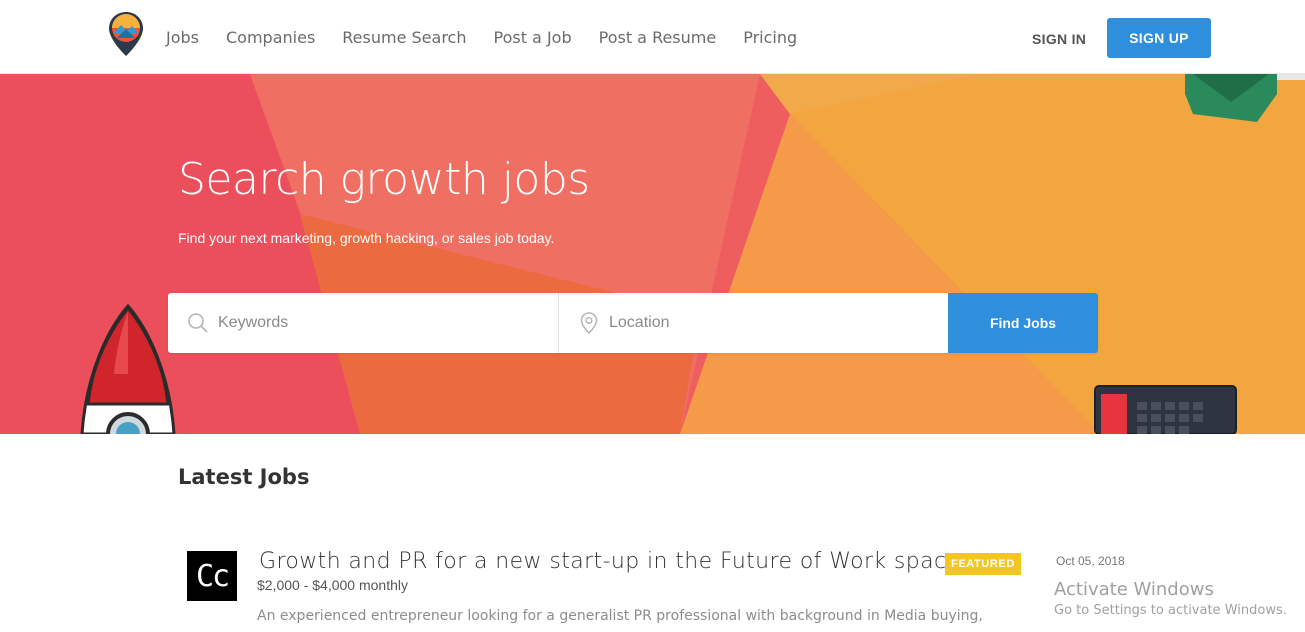 The image size is (1305, 632). What do you see at coordinates (770, 37) in the screenshot?
I see `nav-pricing: Pricing` at bounding box center [770, 37].